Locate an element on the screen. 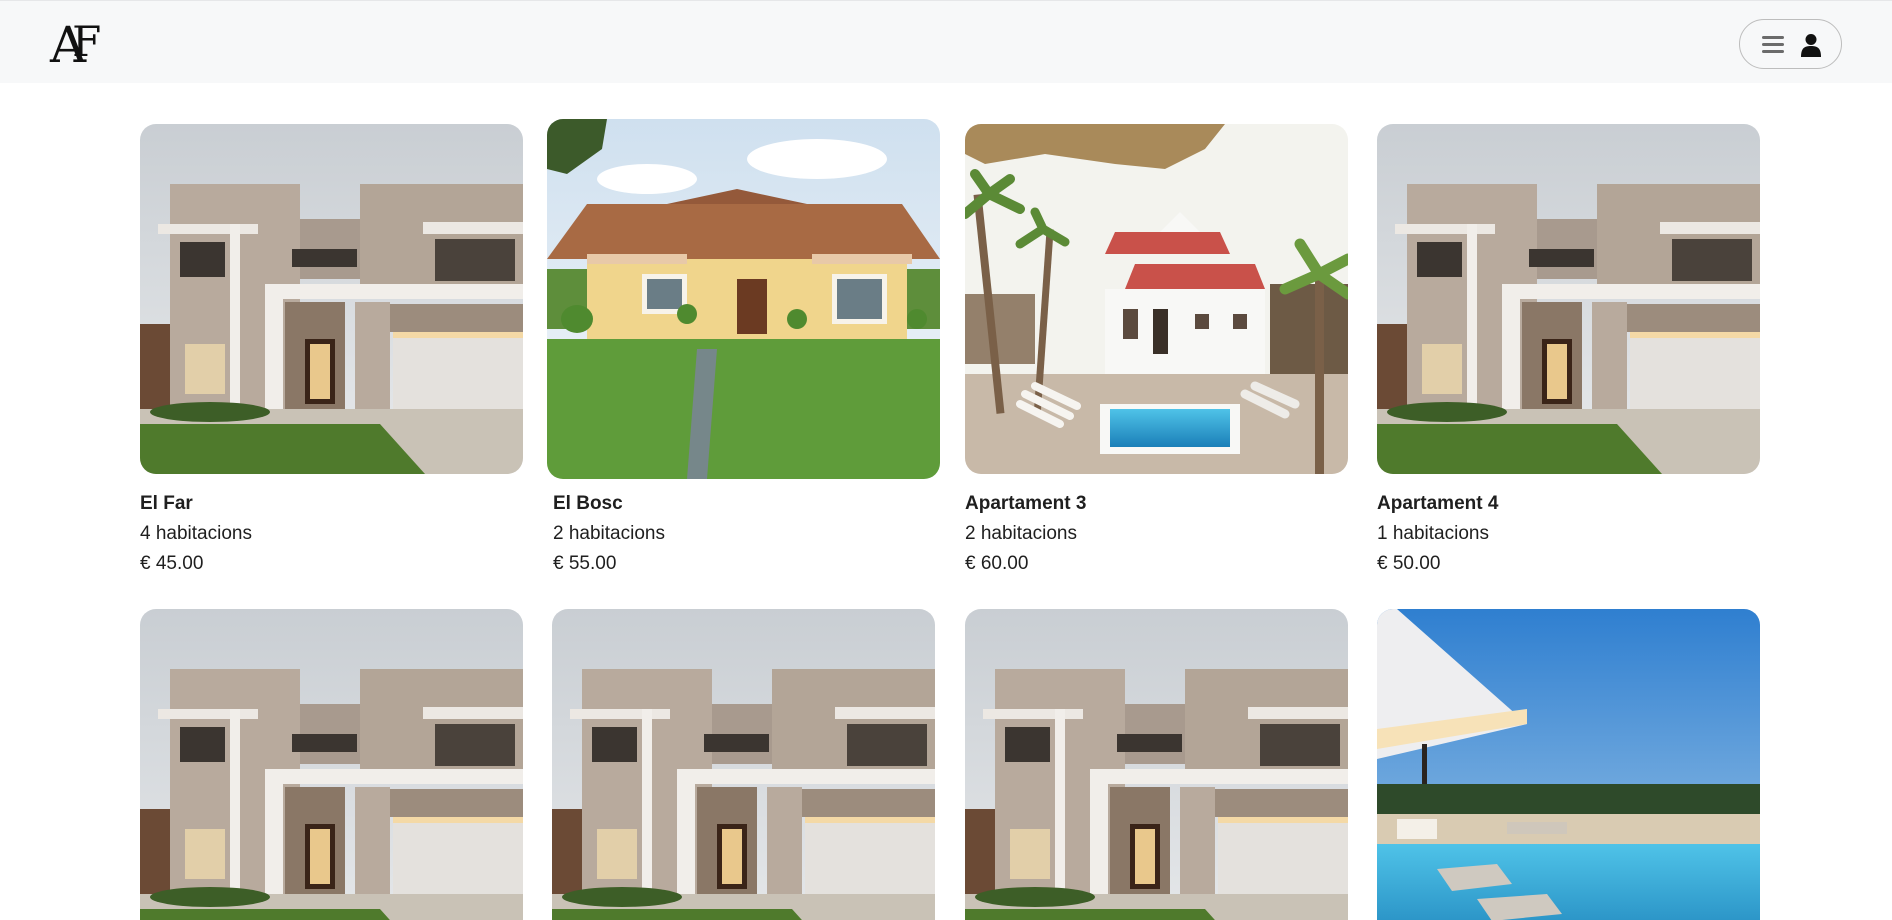 Image resolution: width=1892 pixels, height=920 pixels. hamburger-menu-icon is located at coordinates (1773, 44).